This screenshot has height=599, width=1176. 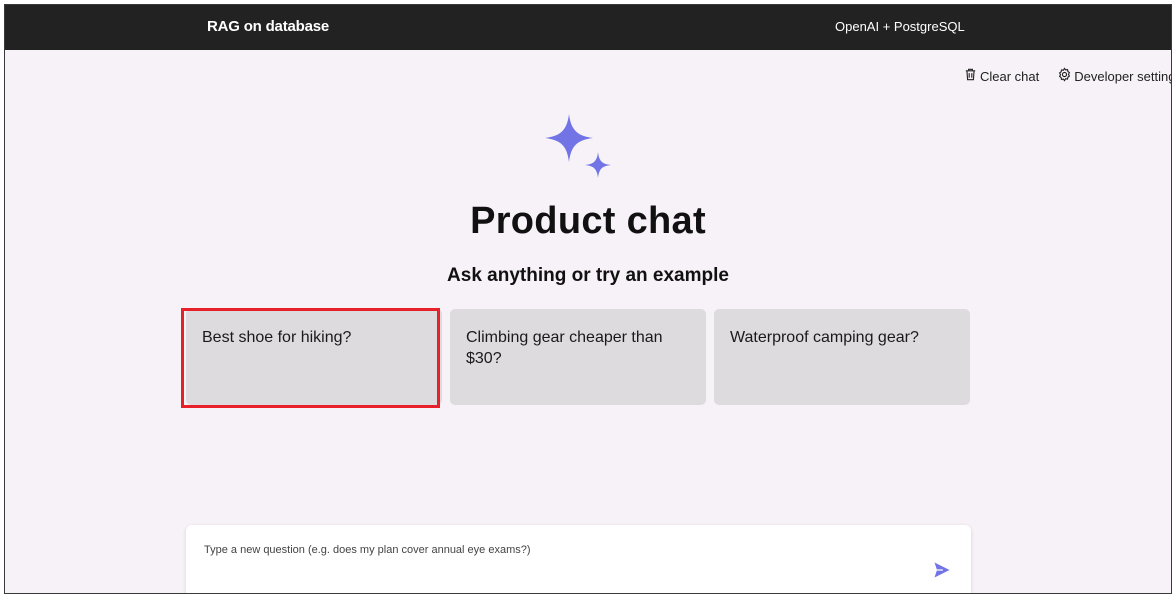 I want to click on question-box, so click(x=578, y=559).